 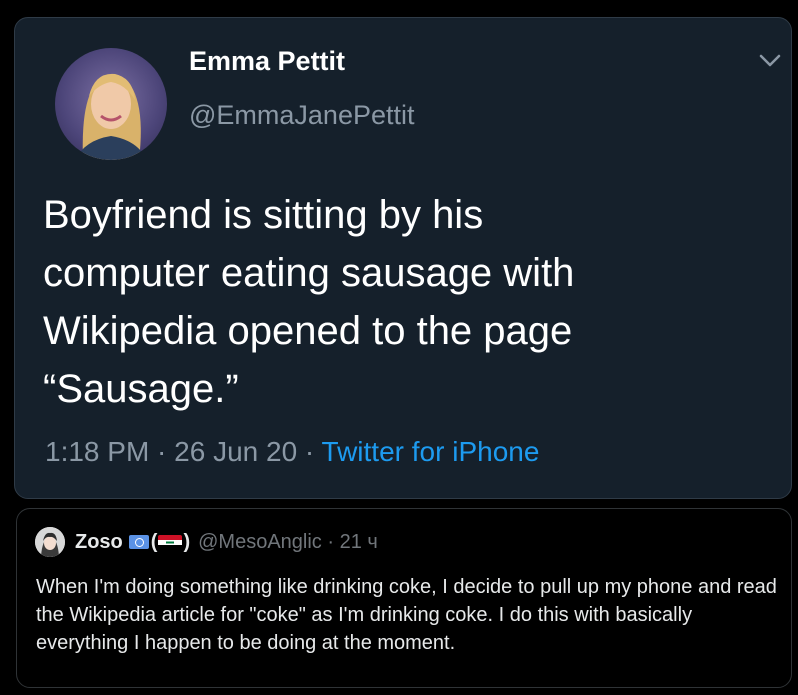 What do you see at coordinates (154, 541) in the screenshot?
I see `paren-open: (` at bounding box center [154, 541].